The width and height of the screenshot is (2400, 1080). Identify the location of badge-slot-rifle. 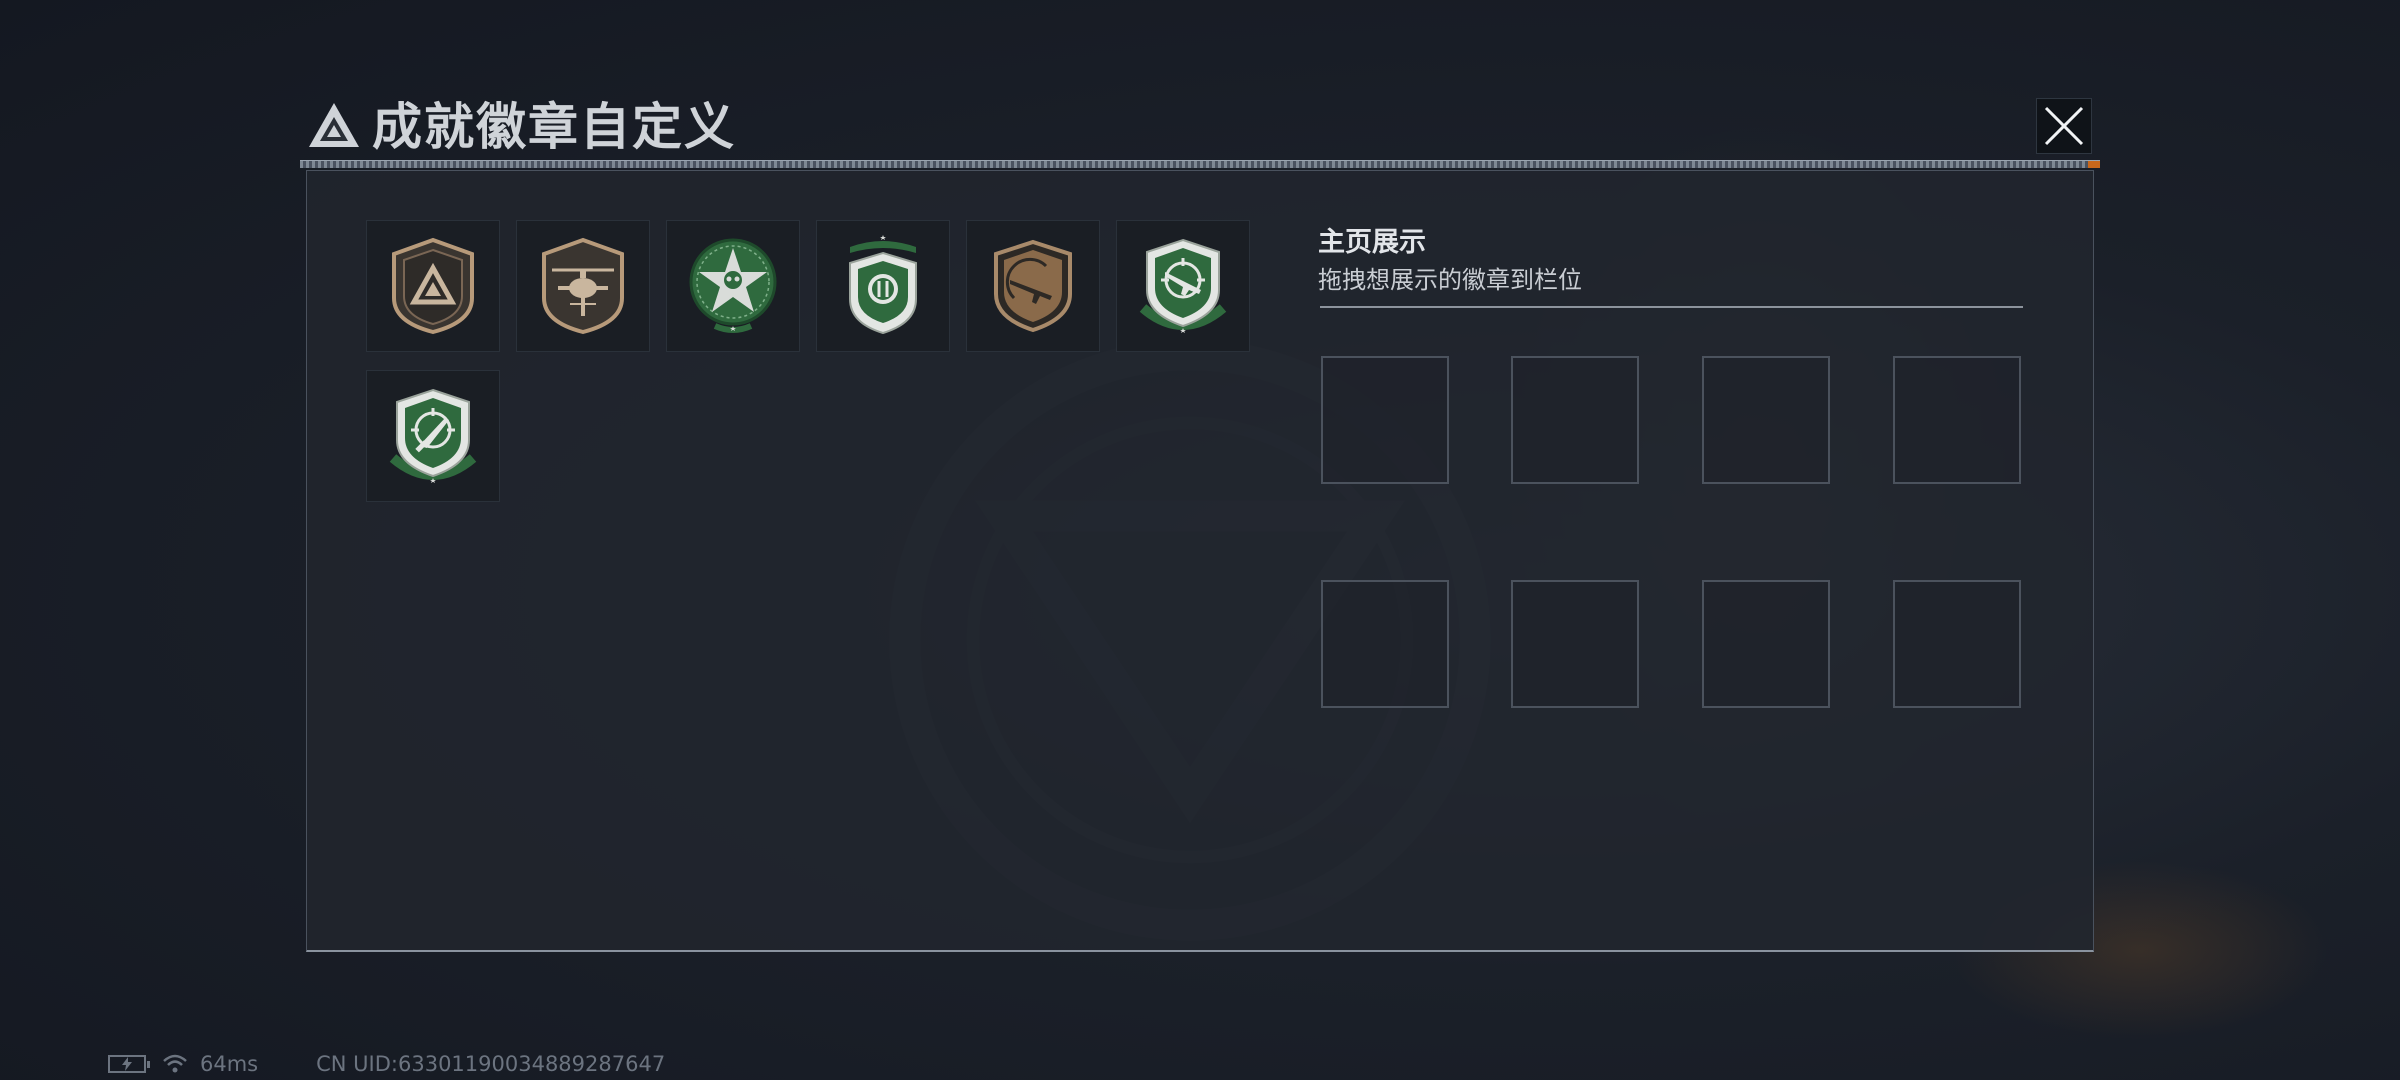
(1033, 286).